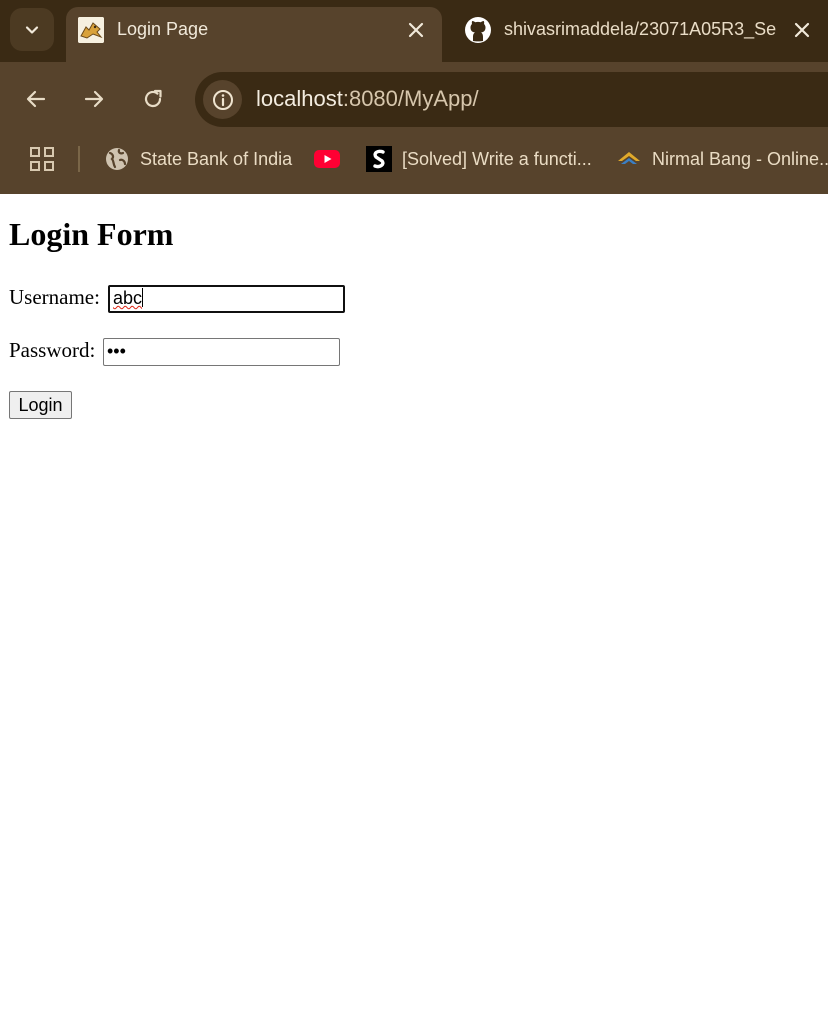  I want to click on sololearn-icon, so click(379, 159).